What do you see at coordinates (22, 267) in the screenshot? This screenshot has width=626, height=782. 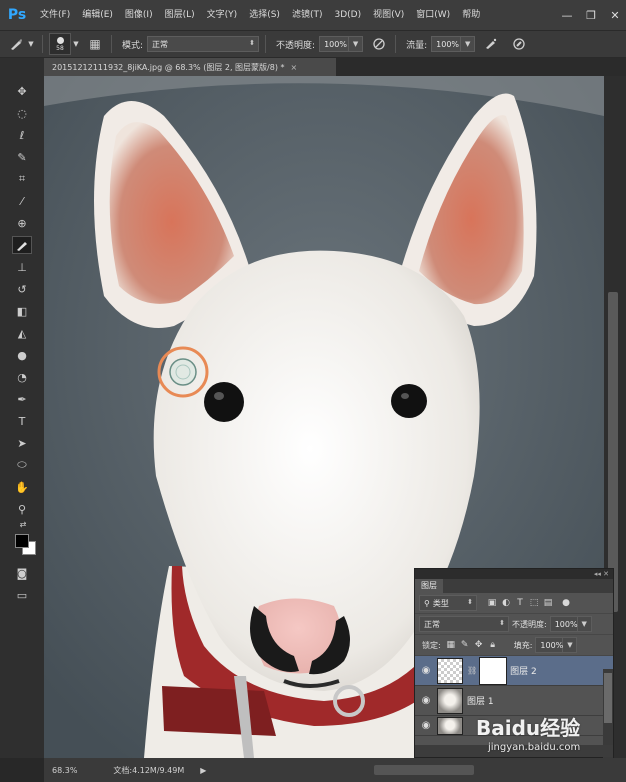 I see `stamp-icon: ⊥` at bounding box center [22, 267].